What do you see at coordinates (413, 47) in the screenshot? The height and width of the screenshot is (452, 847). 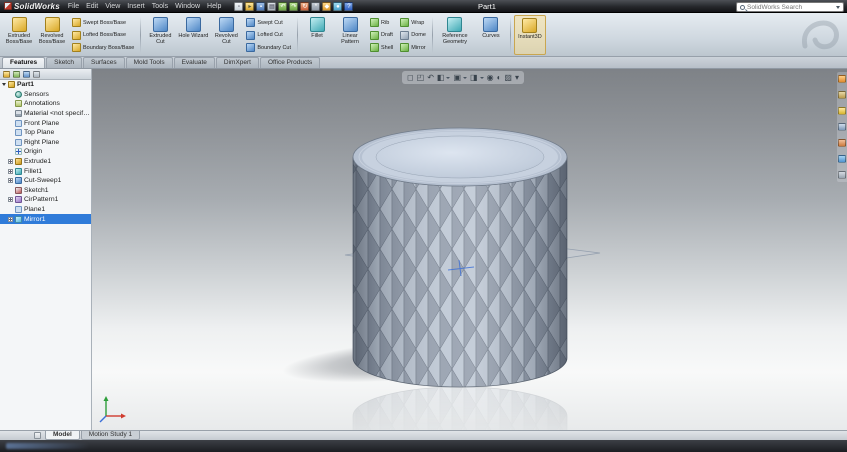 I see `mirror-button: Mirror` at bounding box center [413, 47].